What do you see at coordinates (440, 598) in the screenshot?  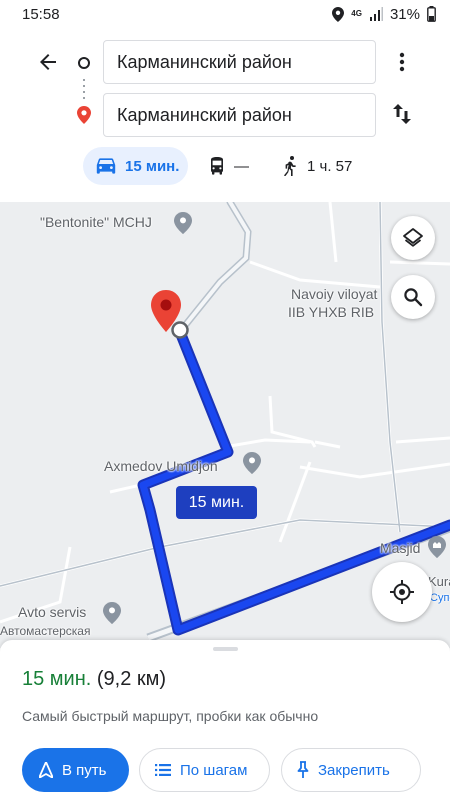 I see `map-label-supe: Супе` at bounding box center [440, 598].